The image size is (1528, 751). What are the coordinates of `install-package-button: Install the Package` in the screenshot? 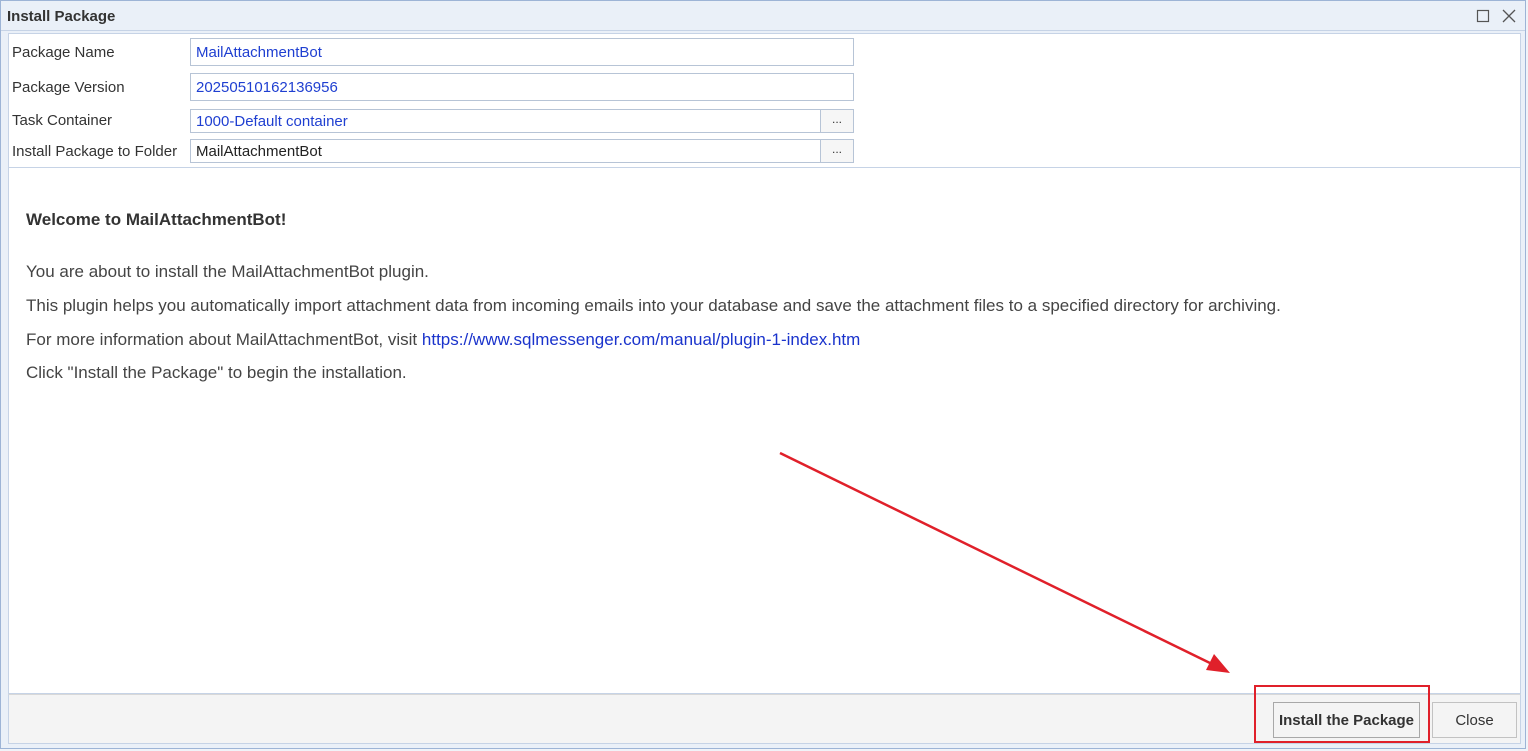 It's located at (1346, 720).